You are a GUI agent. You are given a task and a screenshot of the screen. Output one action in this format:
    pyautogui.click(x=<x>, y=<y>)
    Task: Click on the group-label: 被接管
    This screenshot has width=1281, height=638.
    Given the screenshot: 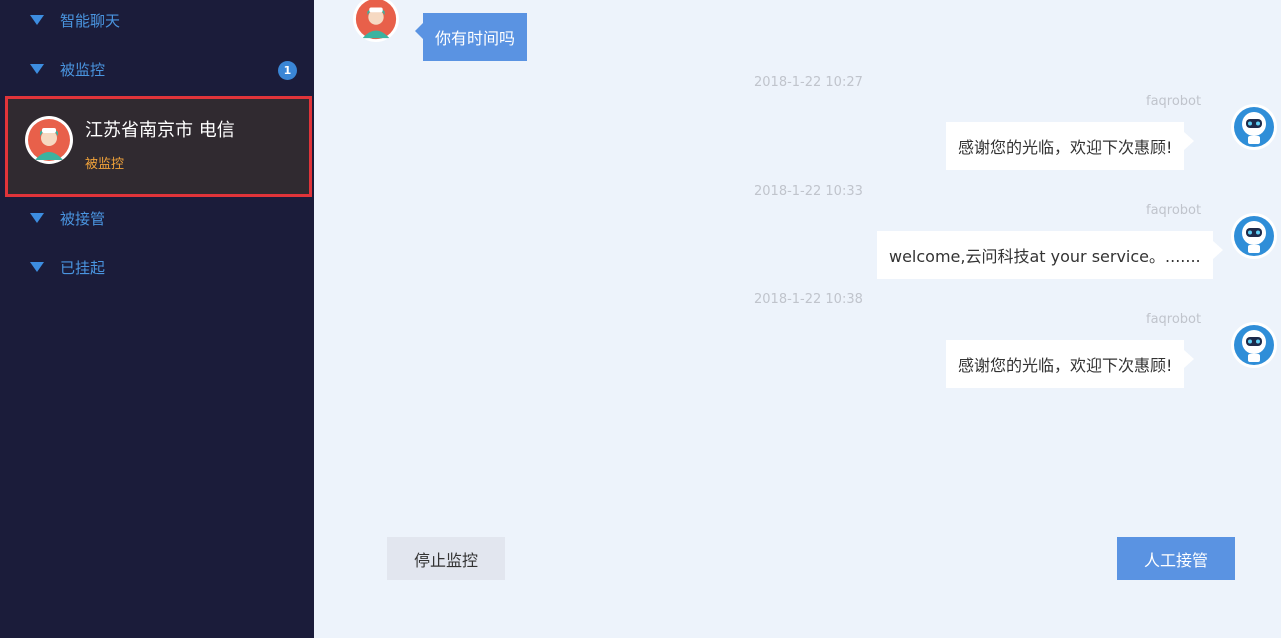 What is the action you would take?
    pyautogui.click(x=83, y=219)
    